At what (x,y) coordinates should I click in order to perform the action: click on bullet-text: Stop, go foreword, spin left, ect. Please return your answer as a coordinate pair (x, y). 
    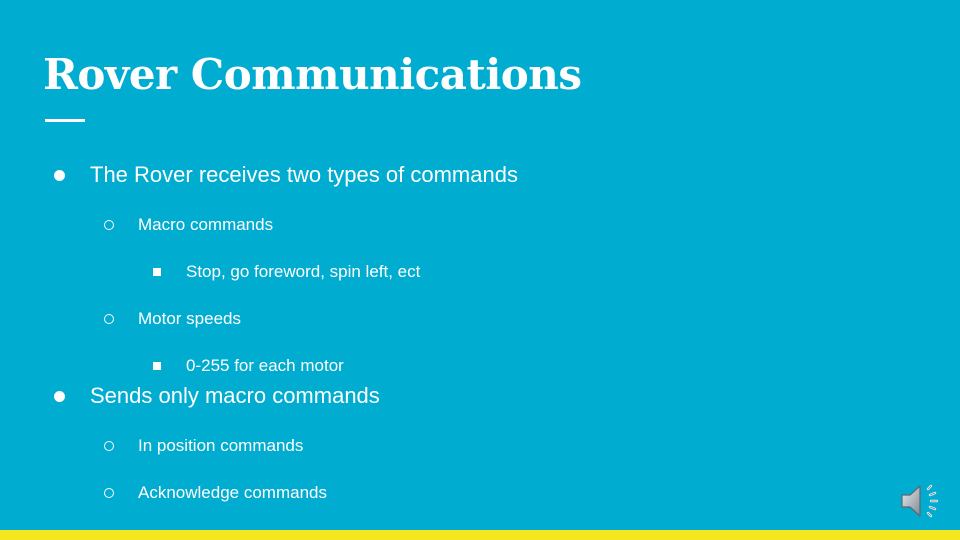
    Looking at the image, I should click on (303, 271).